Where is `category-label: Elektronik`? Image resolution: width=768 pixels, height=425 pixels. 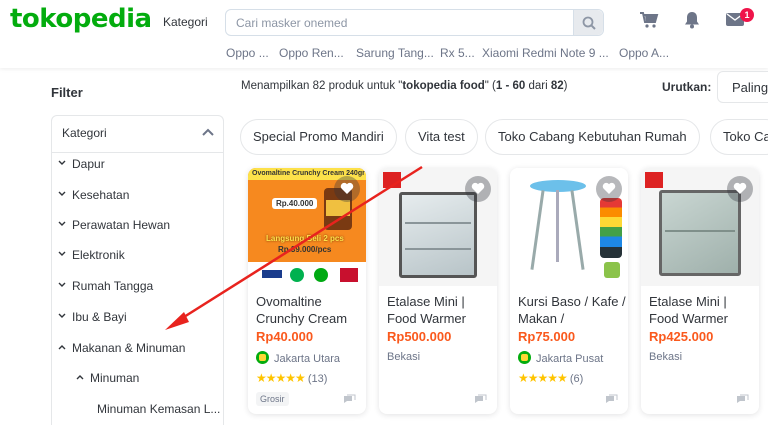
category-label: Elektronik is located at coordinates (98, 255).